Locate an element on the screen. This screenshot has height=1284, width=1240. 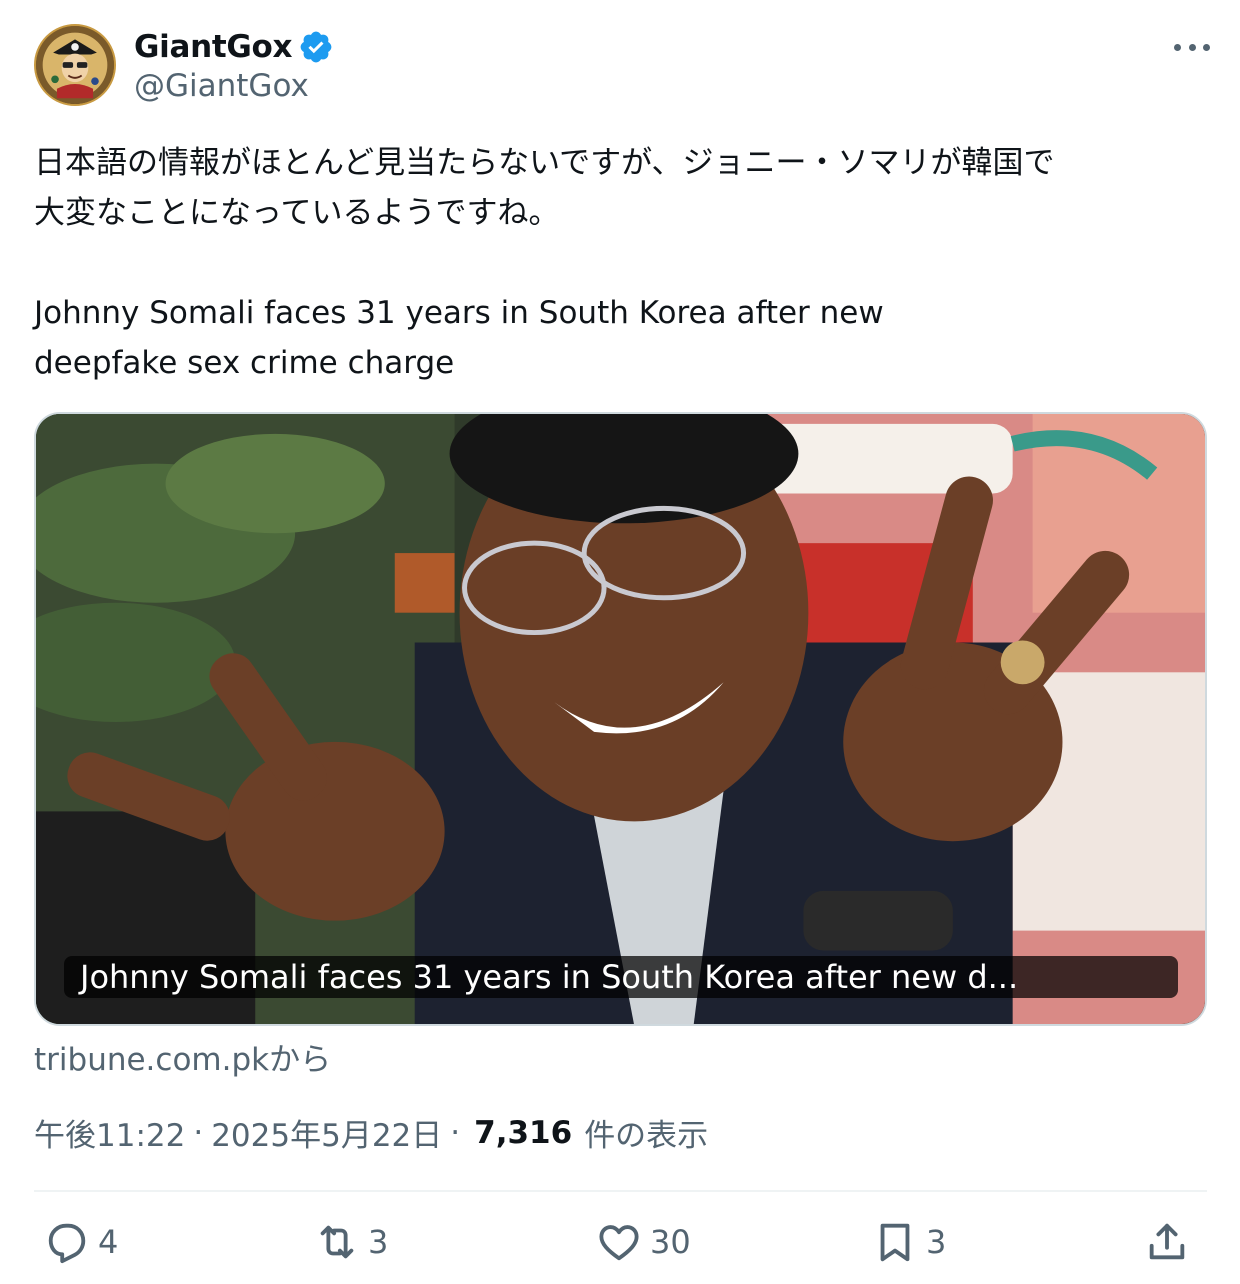
verified-badge-icon is located at coordinates (316, 47).